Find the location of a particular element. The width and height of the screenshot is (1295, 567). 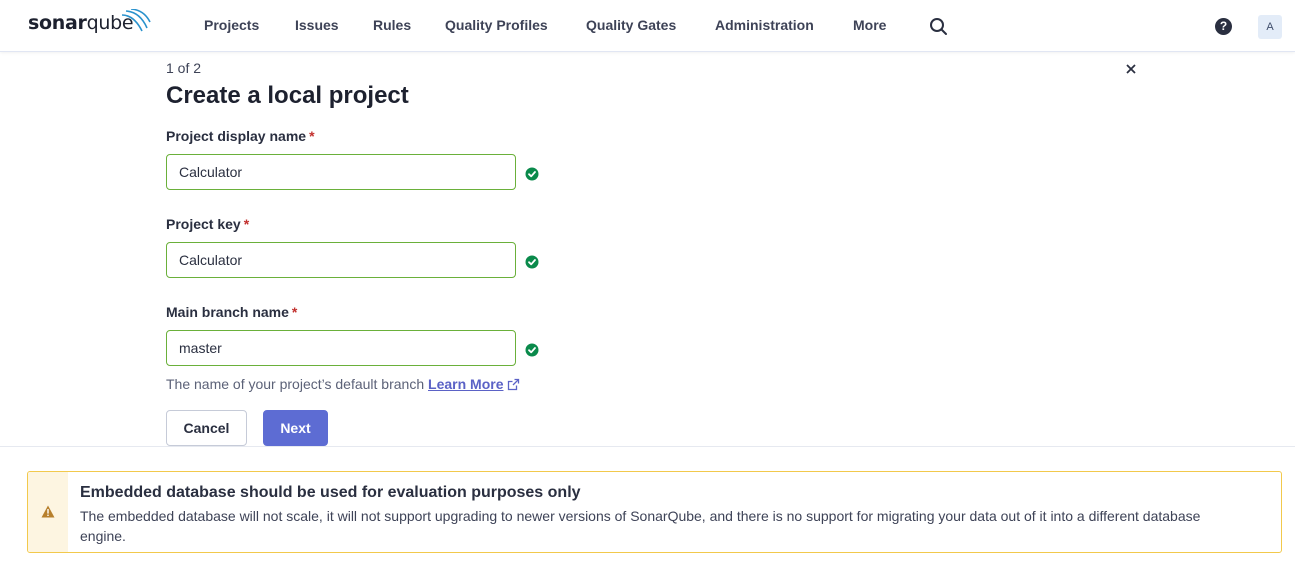

warning-sidebar is located at coordinates (48, 512).